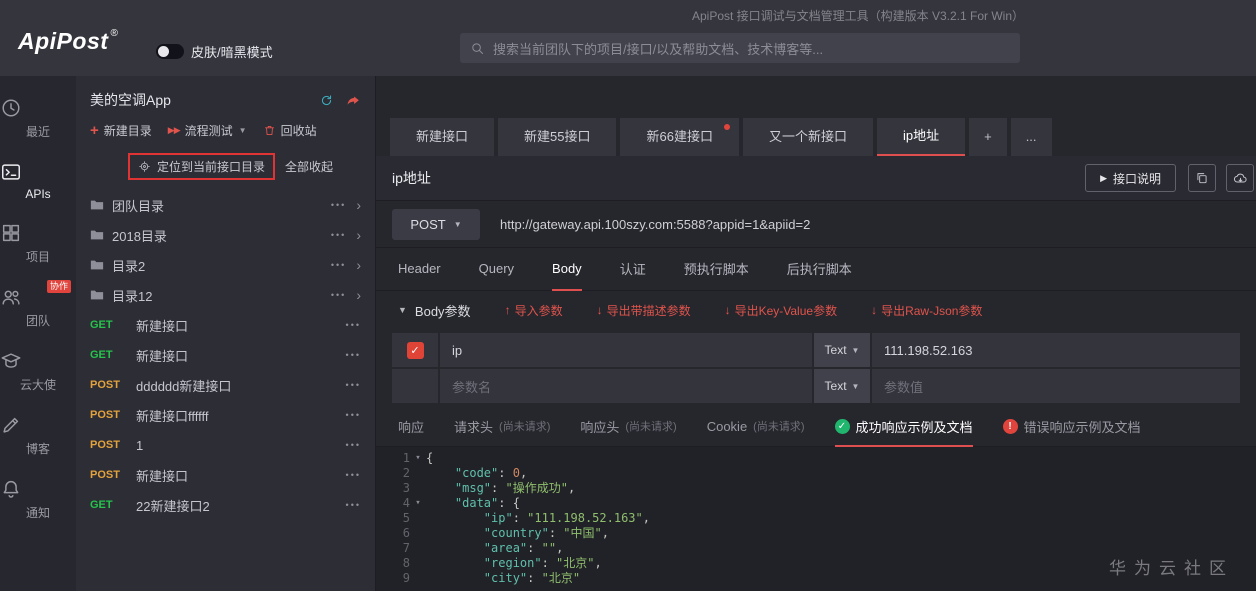 The image size is (1256, 591). What do you see at coordinates (225, 505) in the screenshot?
I see `api-row: GET 22新建接口2 •••` at bounding box center [225, 505].